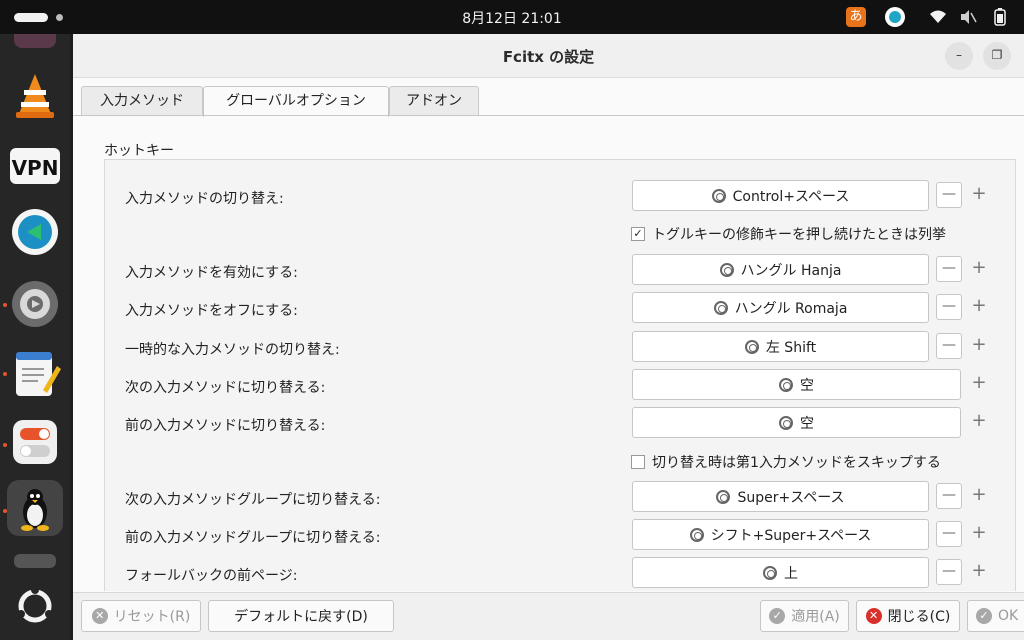 Image resolution: width=1024 pixels, height=640 pixels. Describe the element at coordinates (296, 101) in the screenshot. I see `tab-global-options: グローバルオプション` at that location.